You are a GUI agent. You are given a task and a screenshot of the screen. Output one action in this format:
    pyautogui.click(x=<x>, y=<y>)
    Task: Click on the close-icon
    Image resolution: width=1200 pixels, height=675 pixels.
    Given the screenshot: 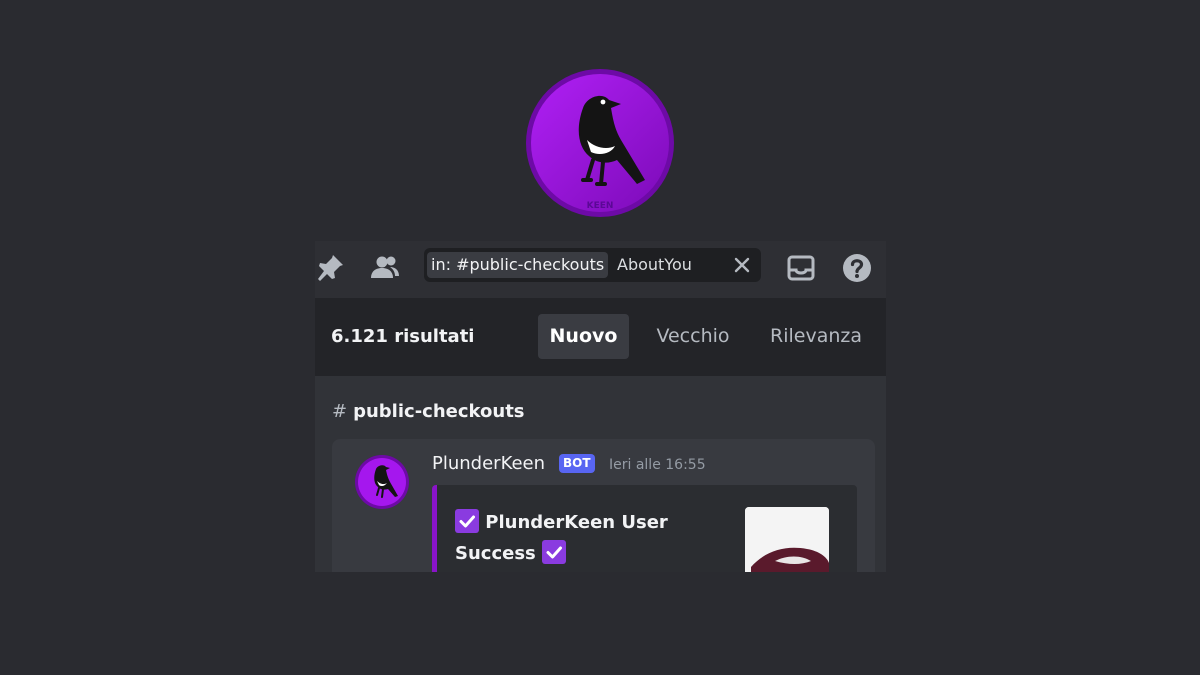 What is the action you would take?
    pyautogui.click(x=742, y=265)
    